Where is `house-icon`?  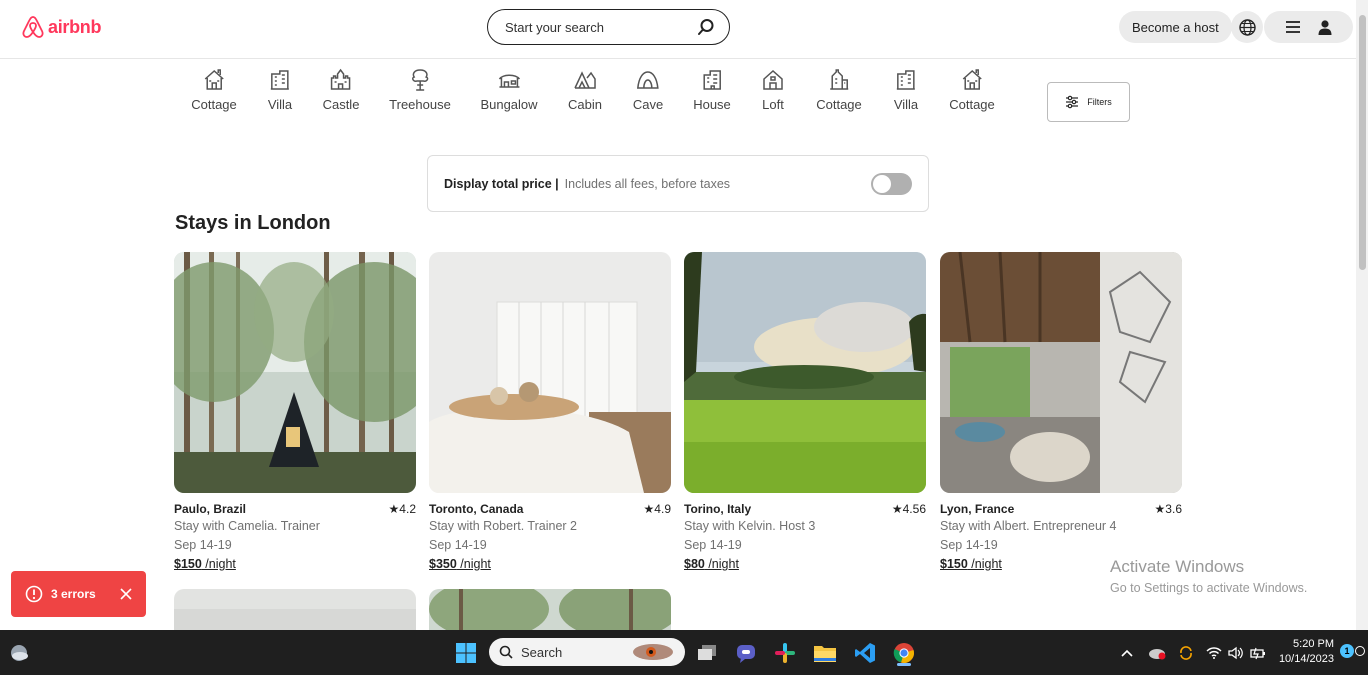 house-icon is located at coordinates (712, 80).